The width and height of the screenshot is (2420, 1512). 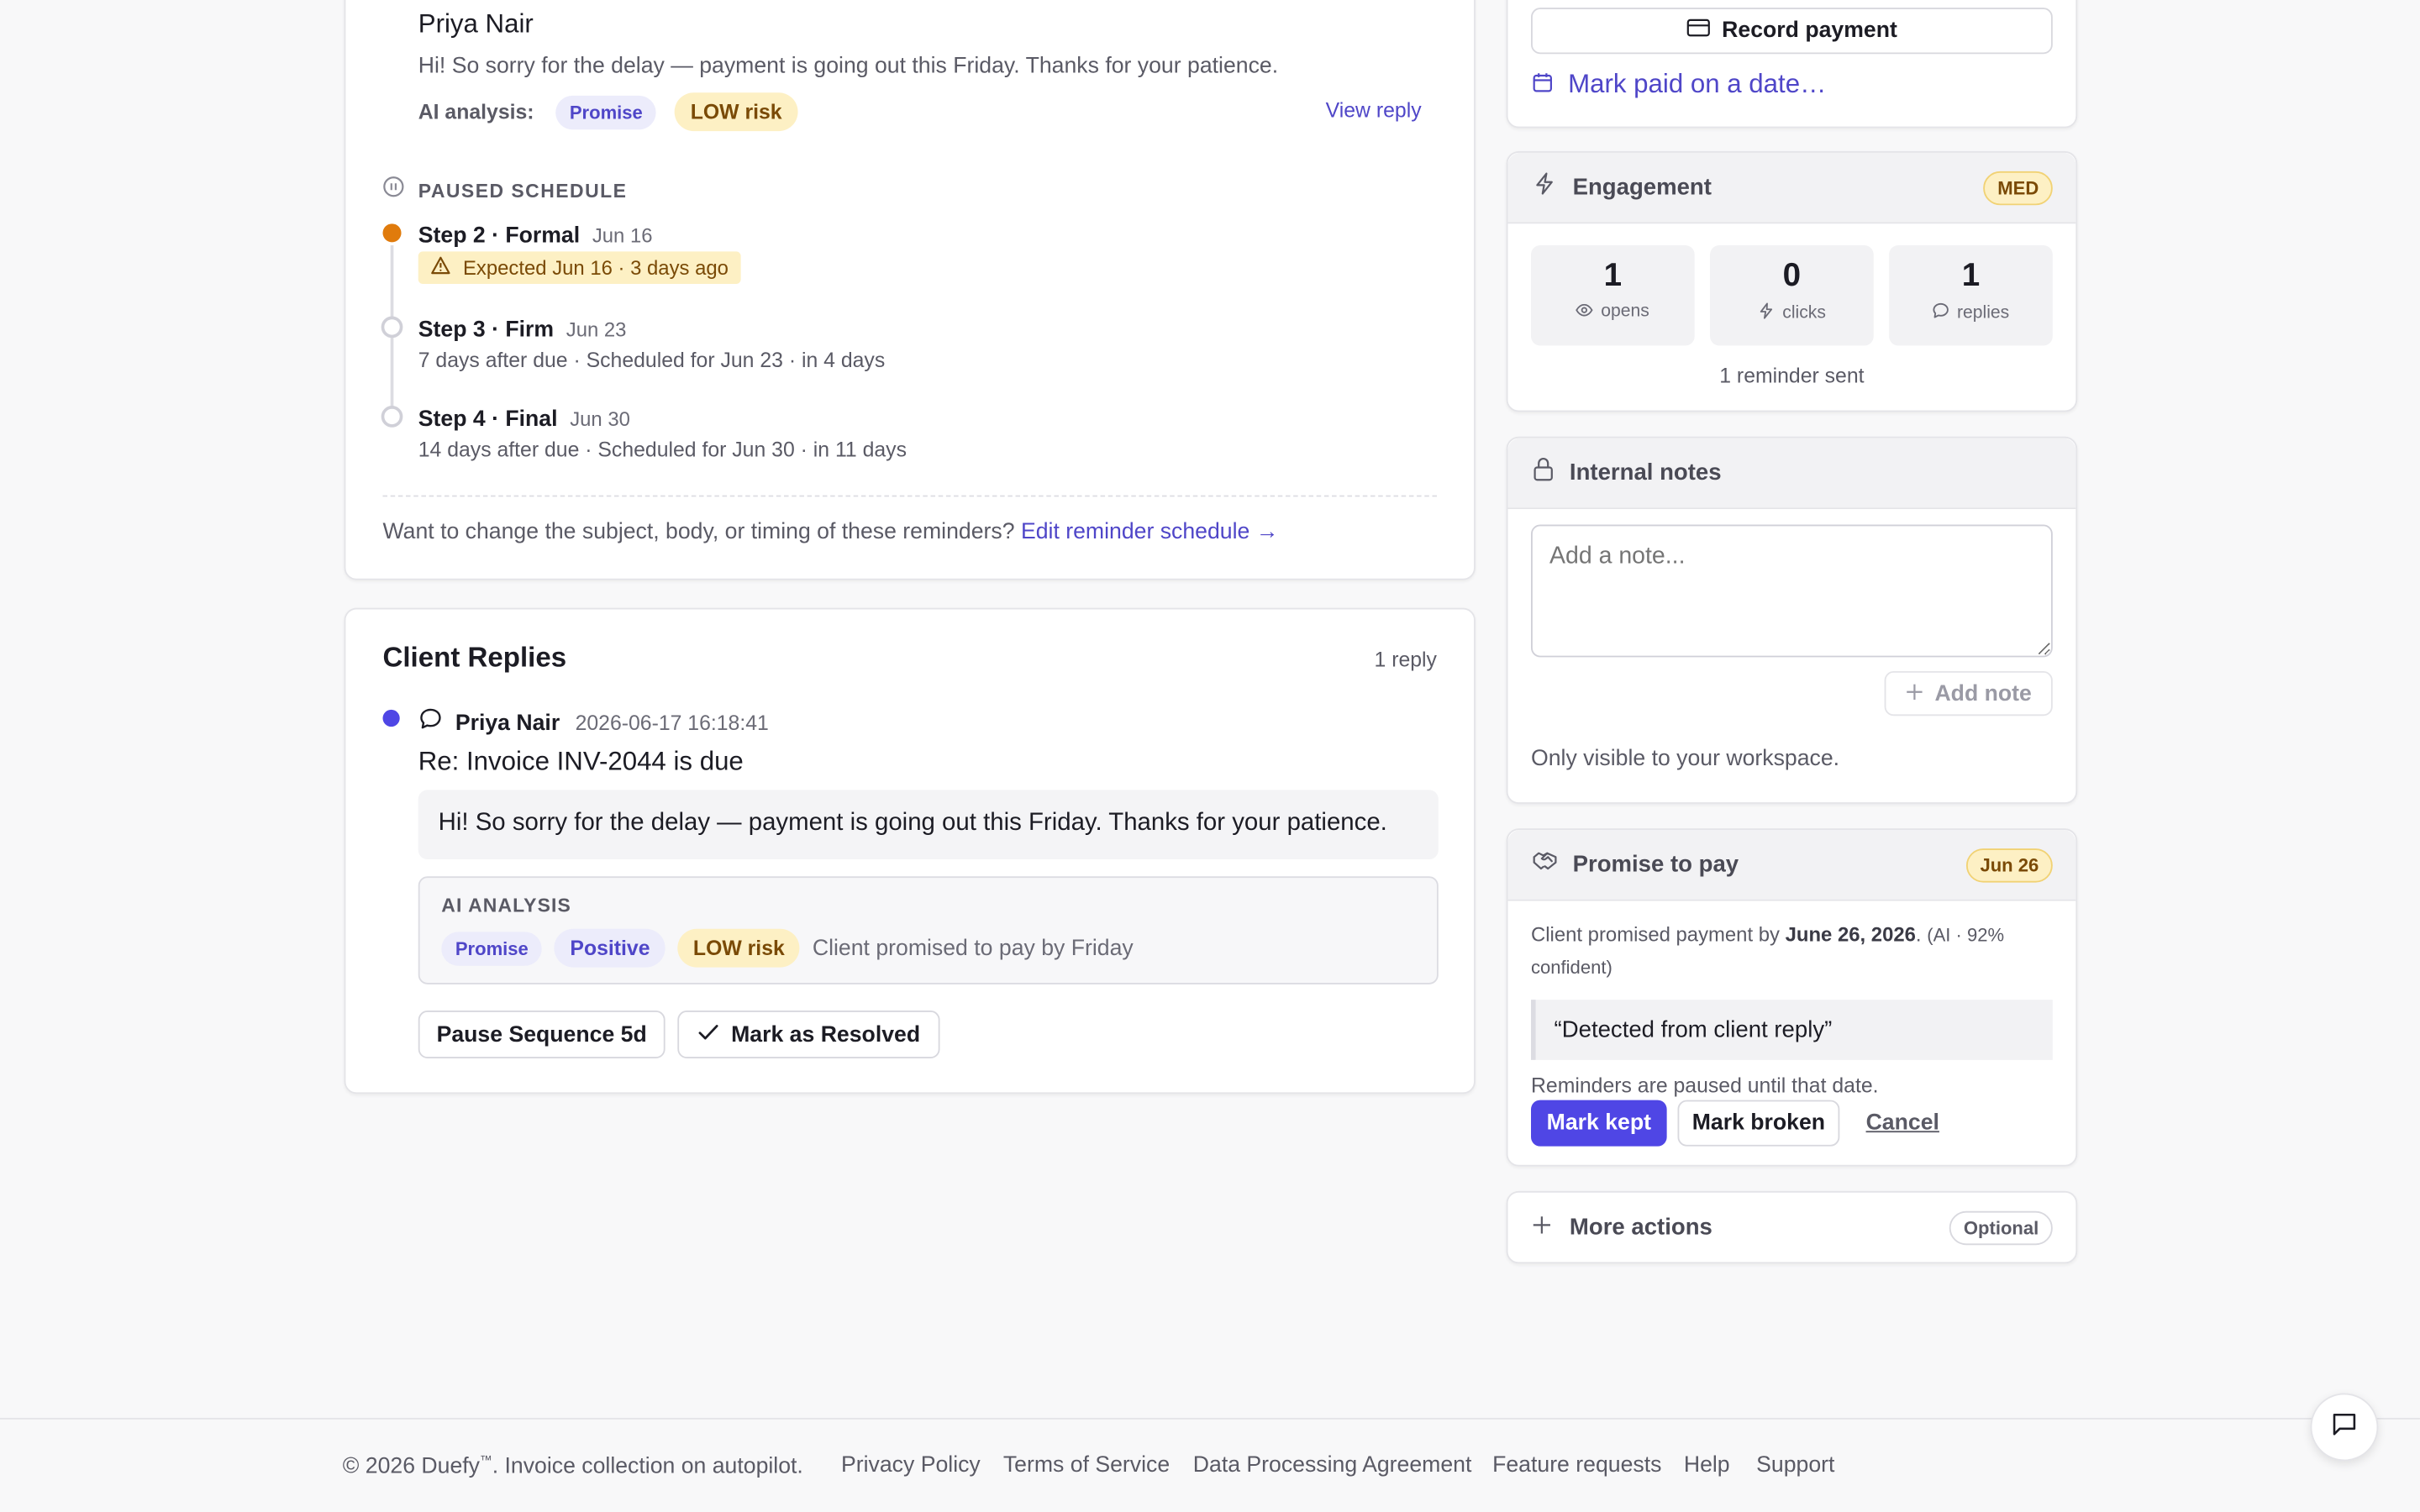 I want to click on stat-clicks: 0 clicks, so click(x=1792, y=295).